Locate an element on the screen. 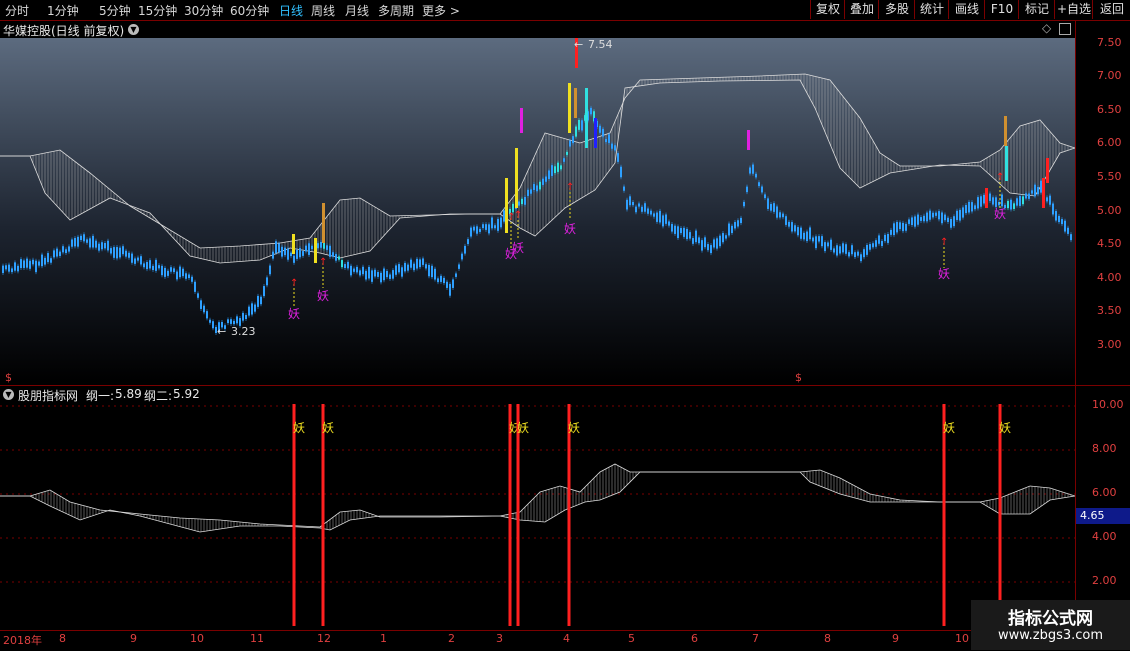 The height and width of the screenshot is (651, 1130). y-tick: 3.00 is located at coordinates (1109, 344).